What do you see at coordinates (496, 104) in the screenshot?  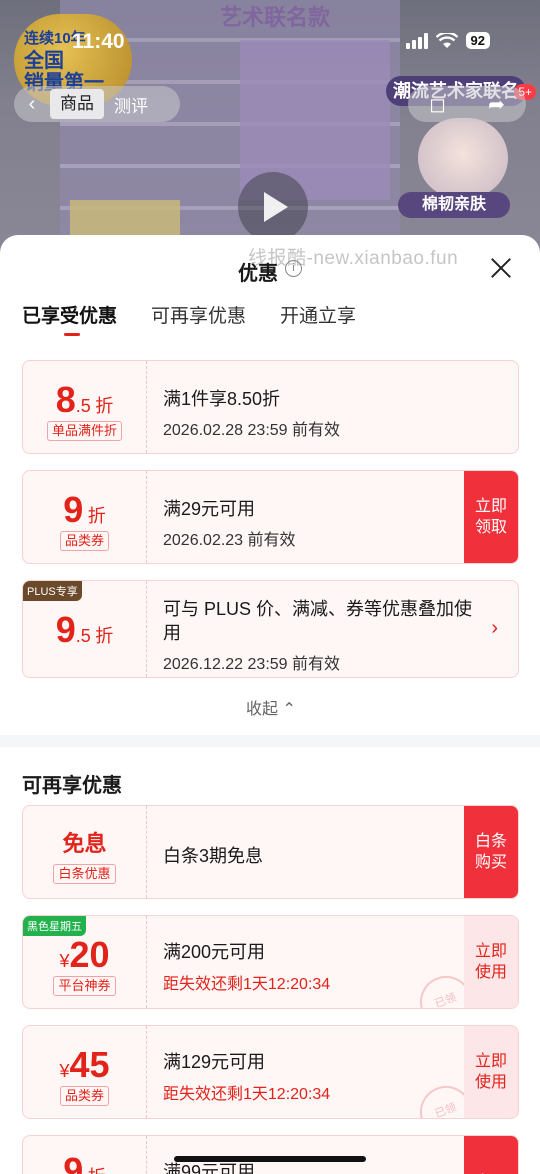 I see `share-icon: ➦` at bounding box center [496, 104].